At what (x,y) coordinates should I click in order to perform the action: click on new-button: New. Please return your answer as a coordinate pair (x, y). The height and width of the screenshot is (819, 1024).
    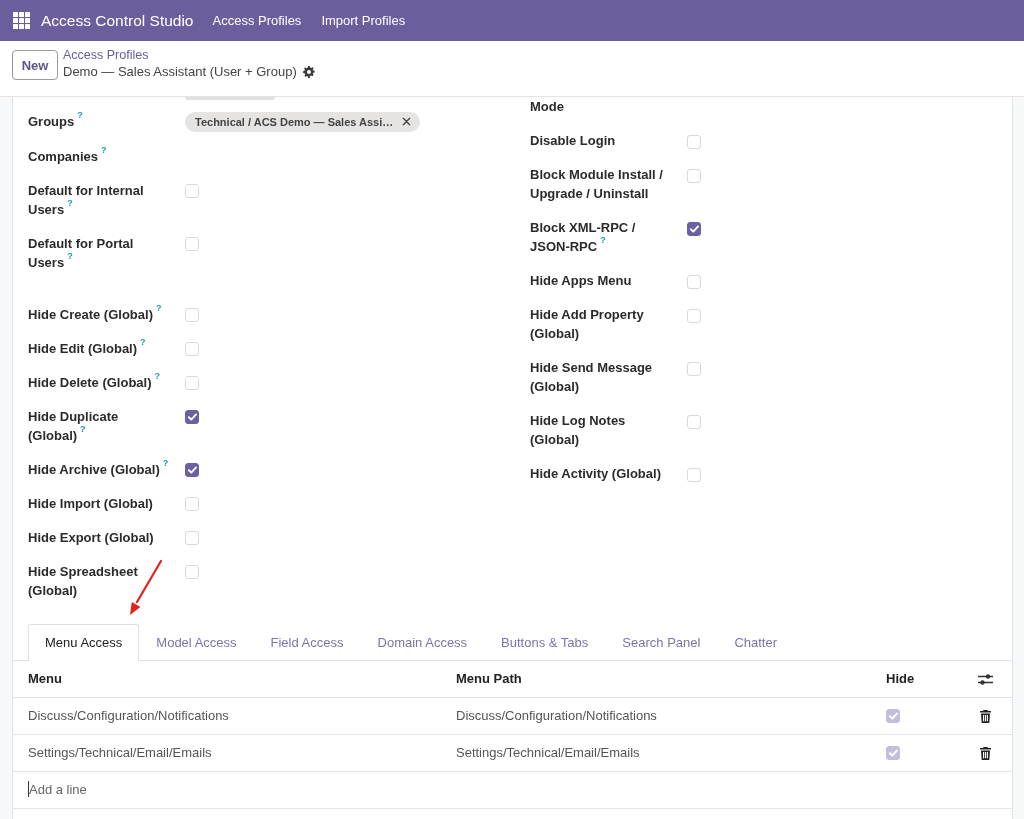
    Looking at the image, I should click on (35, 65).